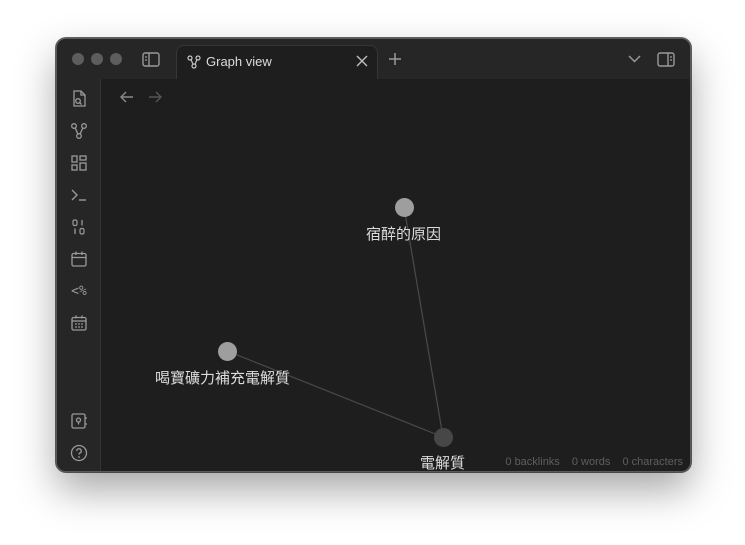 The width and height of the screenshot is (745, 545). What do you see at coordinates (666, 59) in the screenshot?
I see `right-sidebar-toggle-icon` at bounding box center [666, 59].